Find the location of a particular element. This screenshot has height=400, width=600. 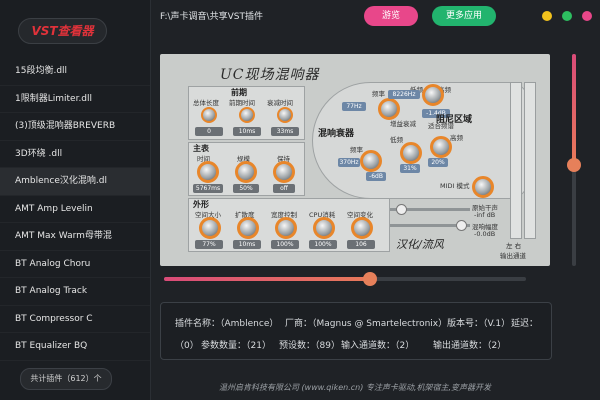

mixer-high-knob is located at coordinates (441, 147).